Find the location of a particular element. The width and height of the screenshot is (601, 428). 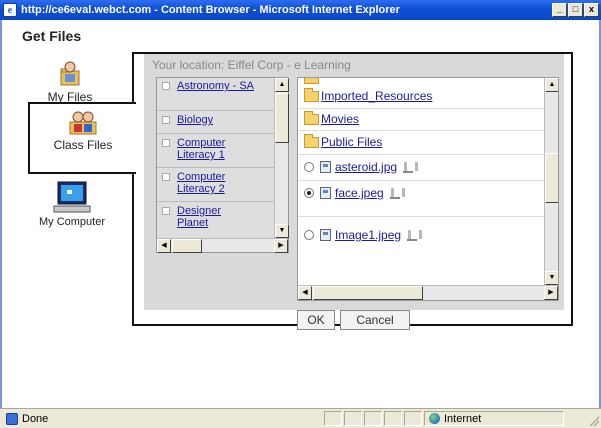

course-link: Astronomy - SA is located at coordinates (226, 86).